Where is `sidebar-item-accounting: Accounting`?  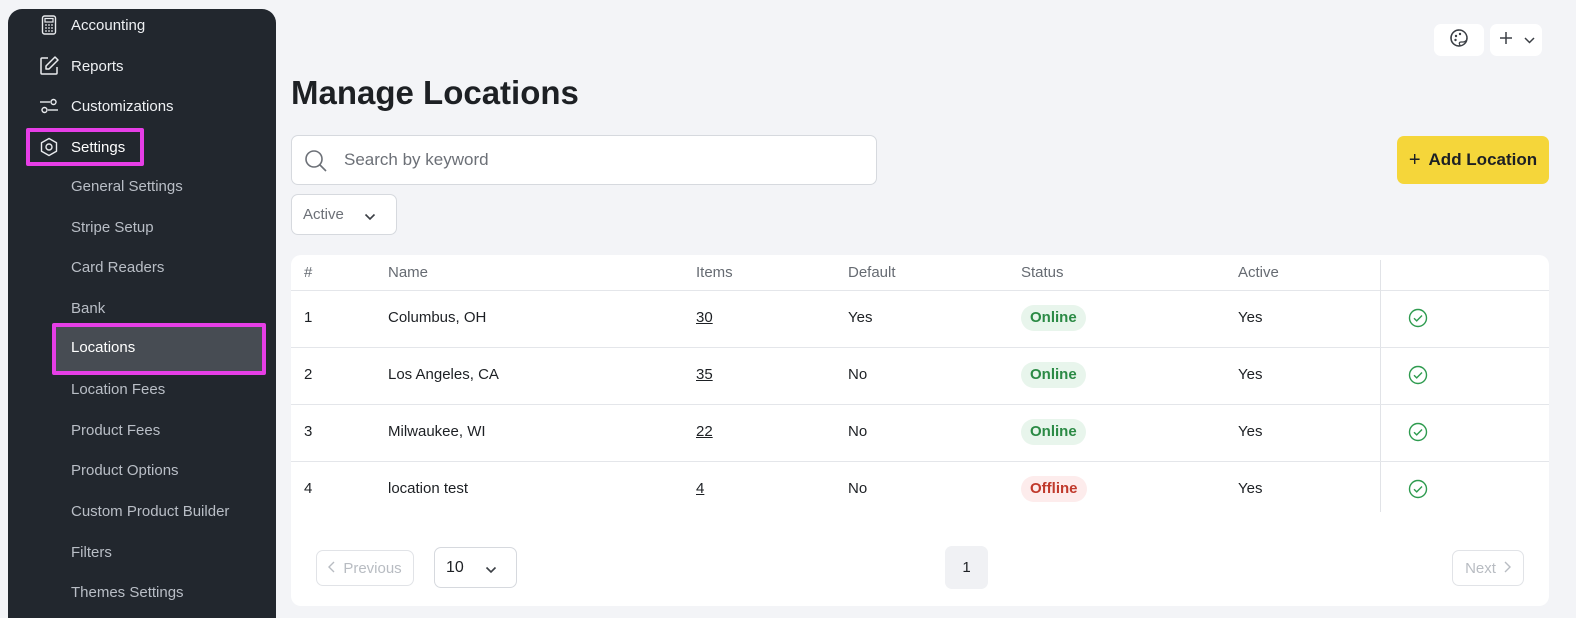
sidebar-item-accounting: Accounting is located at coordinates (142, 25).